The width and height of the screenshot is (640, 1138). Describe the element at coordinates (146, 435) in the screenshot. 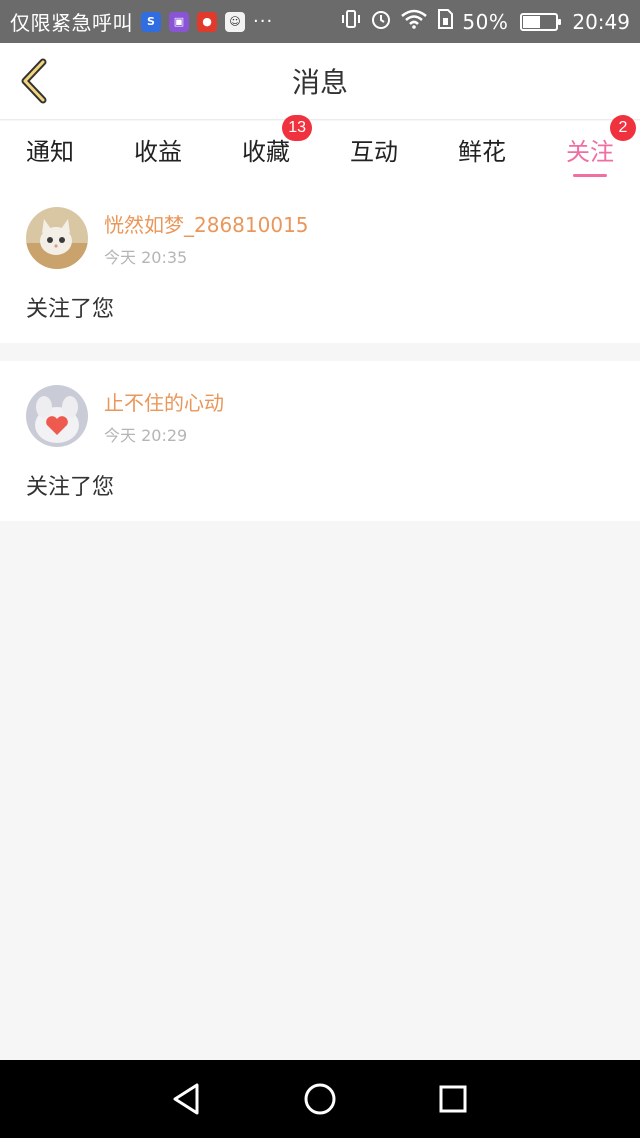

I see `message-time: 今天 20:29` at that location.